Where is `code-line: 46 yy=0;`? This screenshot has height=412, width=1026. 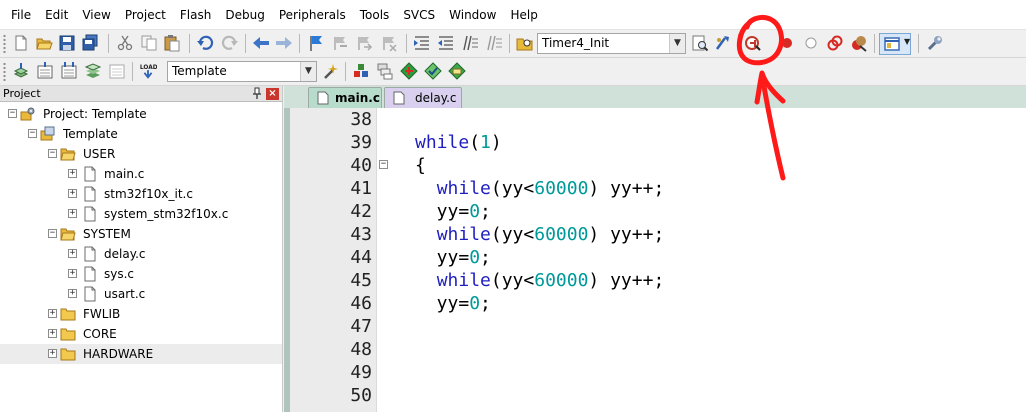 code-line: 46 yy=0; is located at coordinates (655, 303).